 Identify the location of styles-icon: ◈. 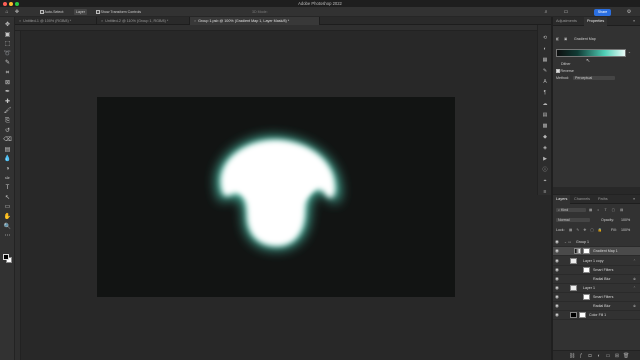
(545, 148).